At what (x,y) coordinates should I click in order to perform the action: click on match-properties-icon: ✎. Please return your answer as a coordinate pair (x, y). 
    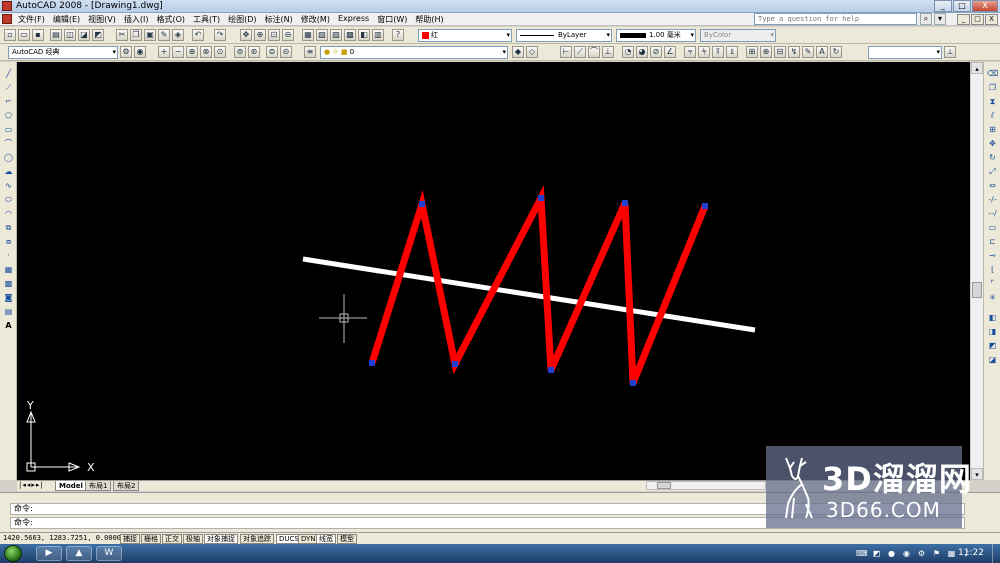
    Looking at the image, I should click on (164, 35).